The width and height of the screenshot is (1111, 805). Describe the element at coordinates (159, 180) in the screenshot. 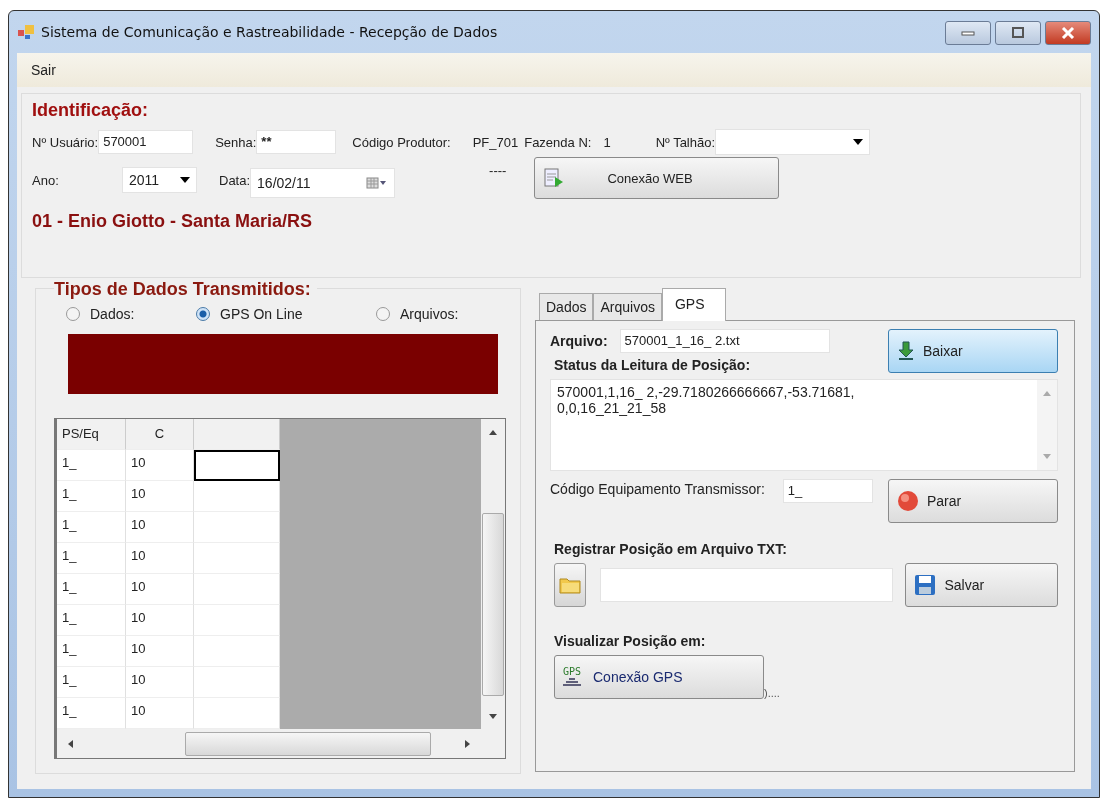

I see `year-dropdown: 2011` at that location.